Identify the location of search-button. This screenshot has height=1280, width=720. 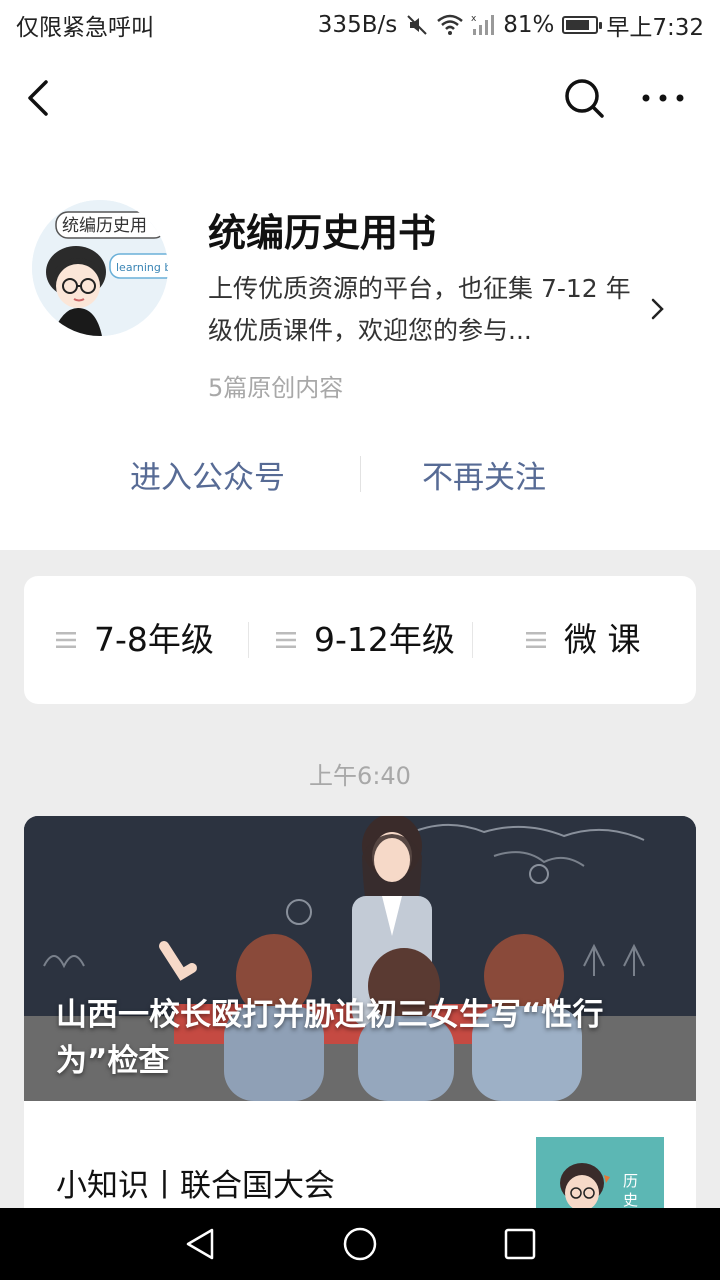
(584, 98).